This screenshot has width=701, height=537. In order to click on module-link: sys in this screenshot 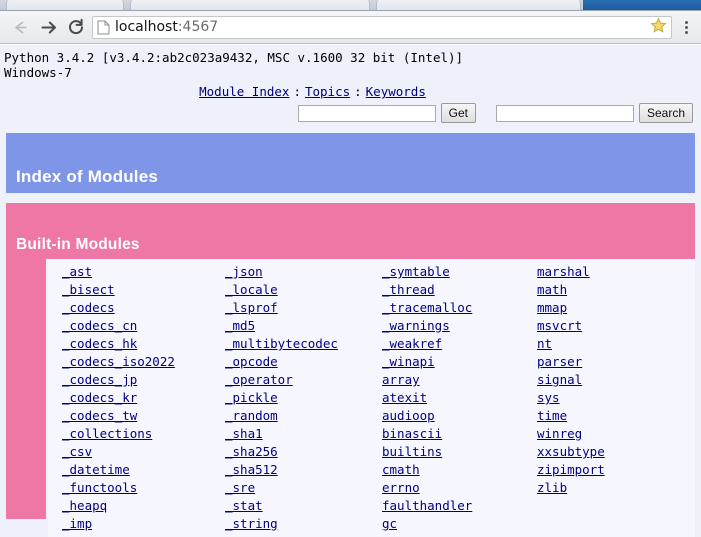, I will do `click(605, 398)`.